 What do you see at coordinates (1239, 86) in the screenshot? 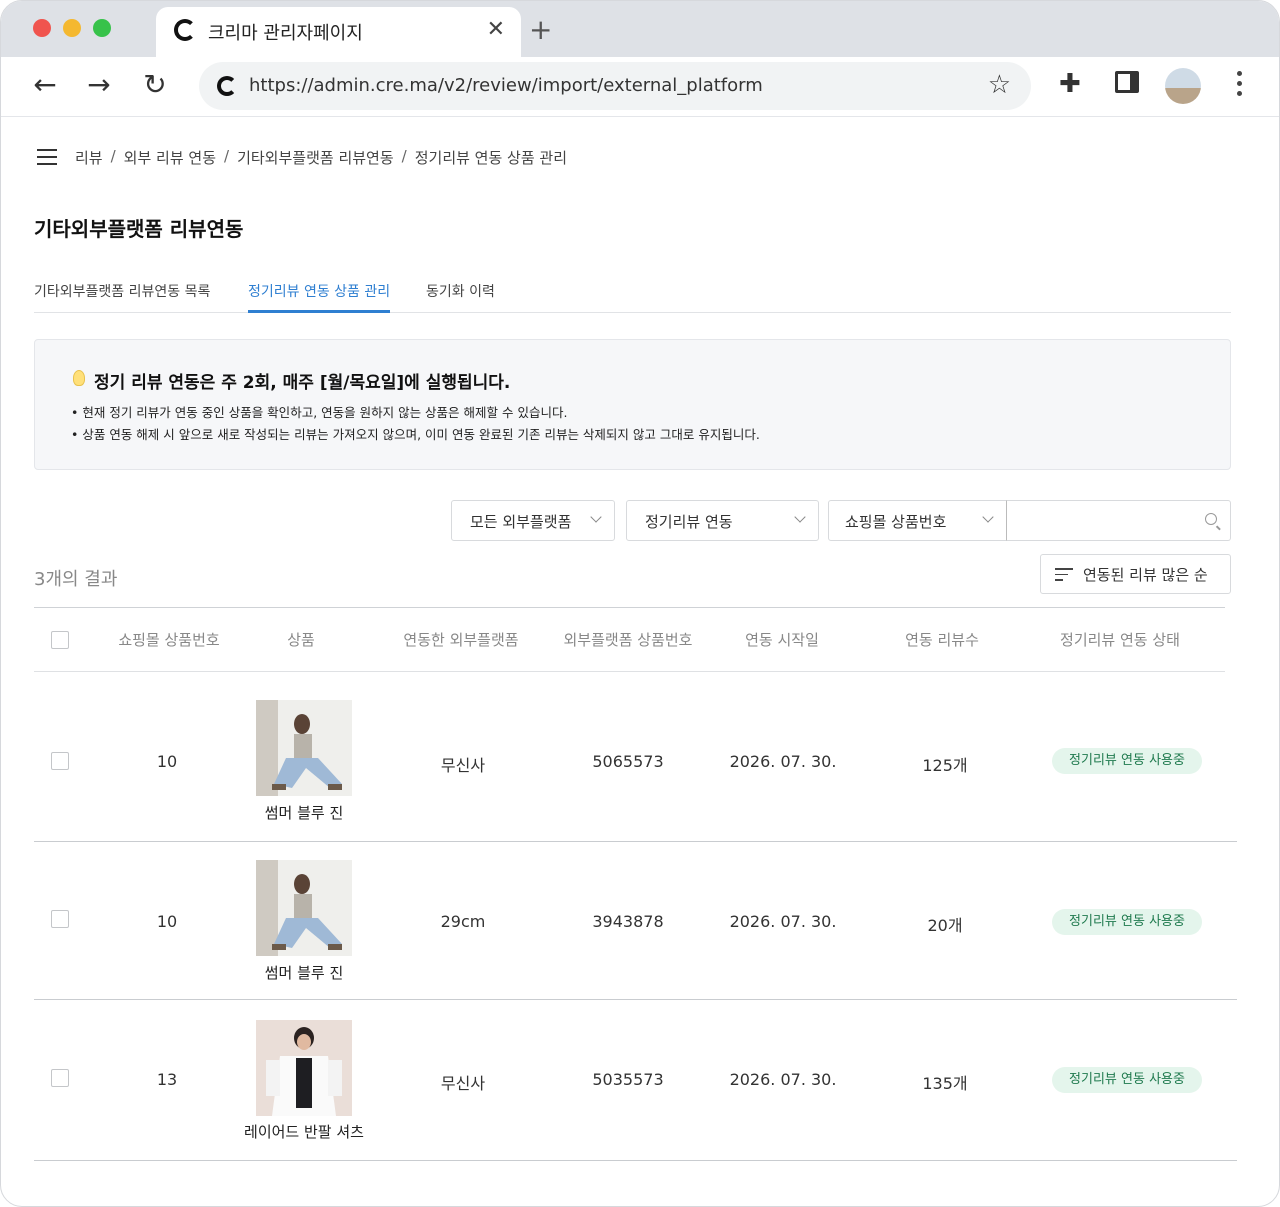
I see `menu-kebab-icon` at bounding box center [1239, 86].